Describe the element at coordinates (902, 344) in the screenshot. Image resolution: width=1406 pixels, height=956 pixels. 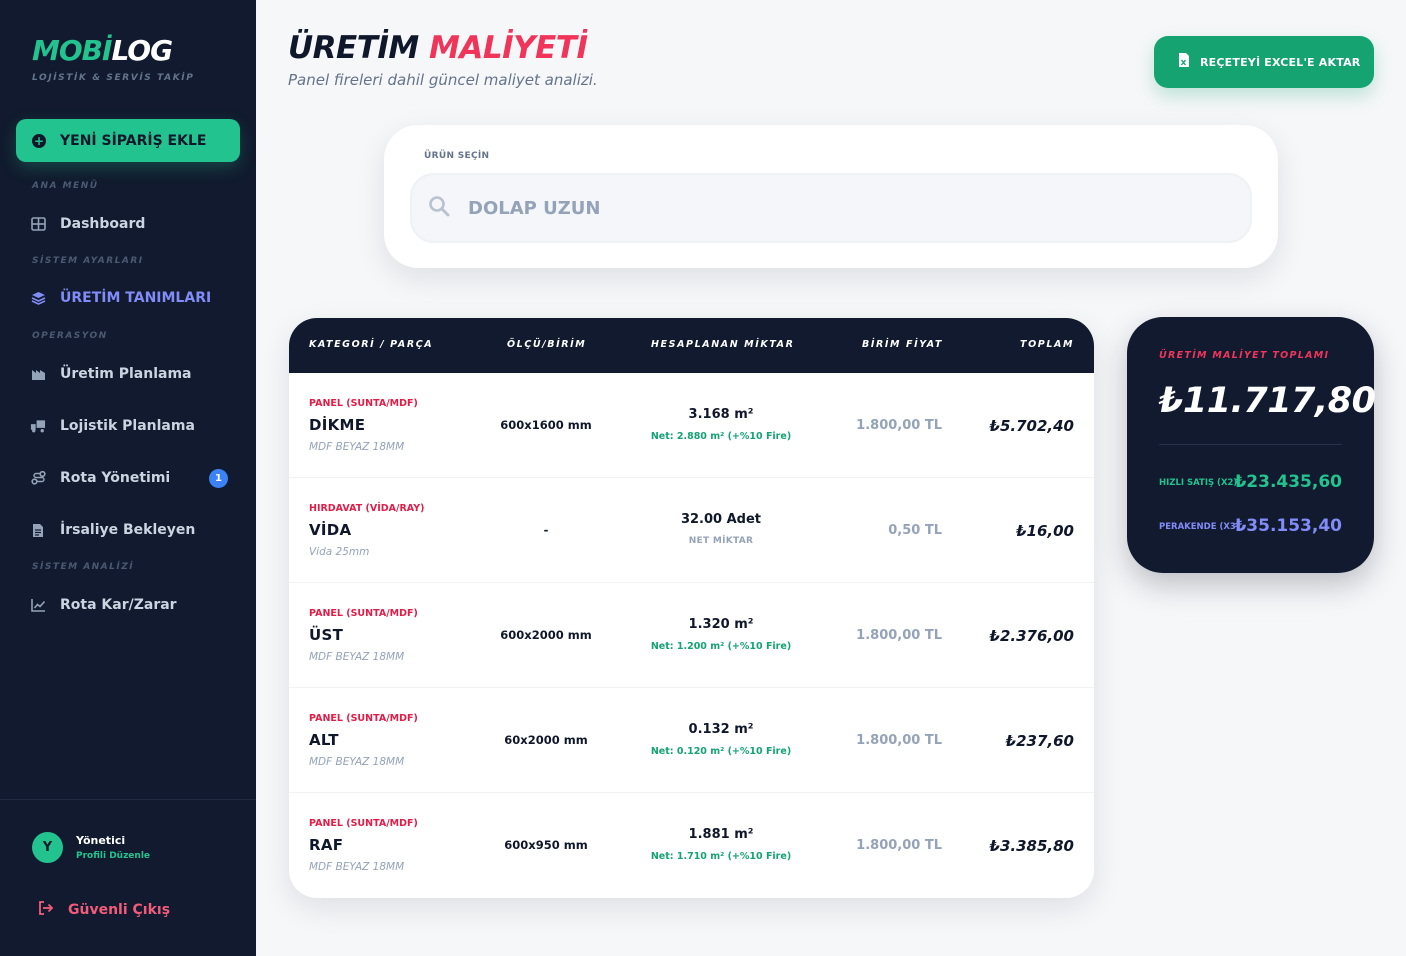
I see `column-header-unit-price: BİRİM FİYAT` at that location.